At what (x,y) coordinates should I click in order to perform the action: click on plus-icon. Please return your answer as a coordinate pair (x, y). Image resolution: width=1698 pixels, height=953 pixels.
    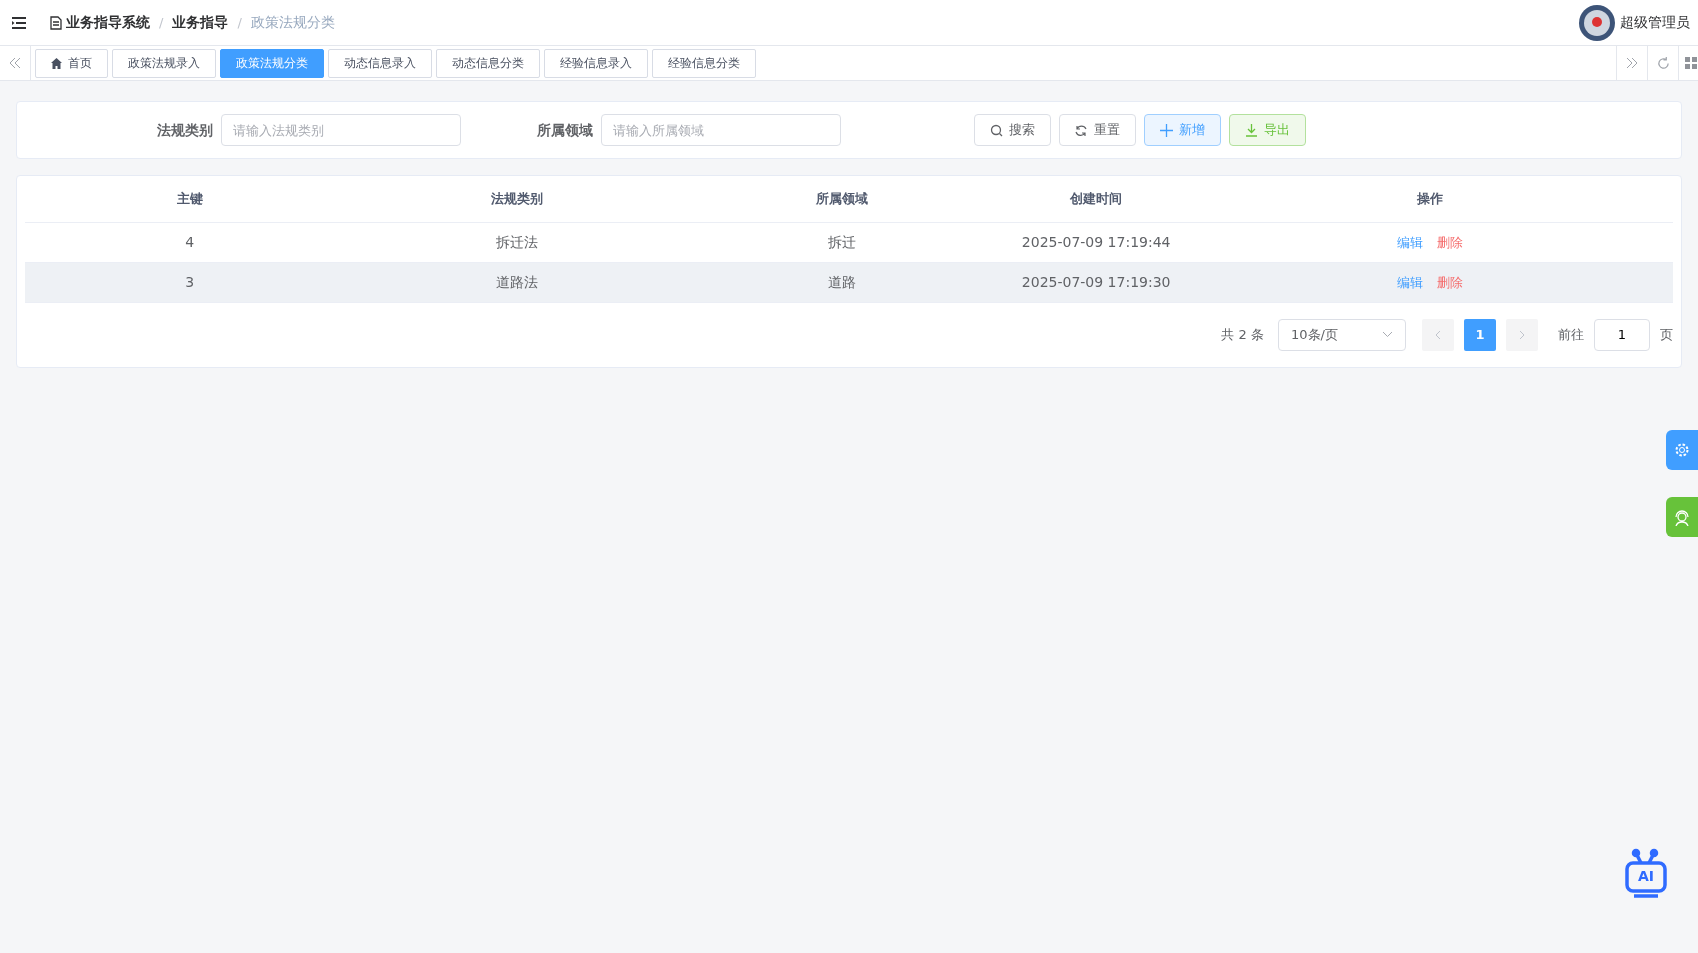
    Looking at the image, I should click on (1166, 130).